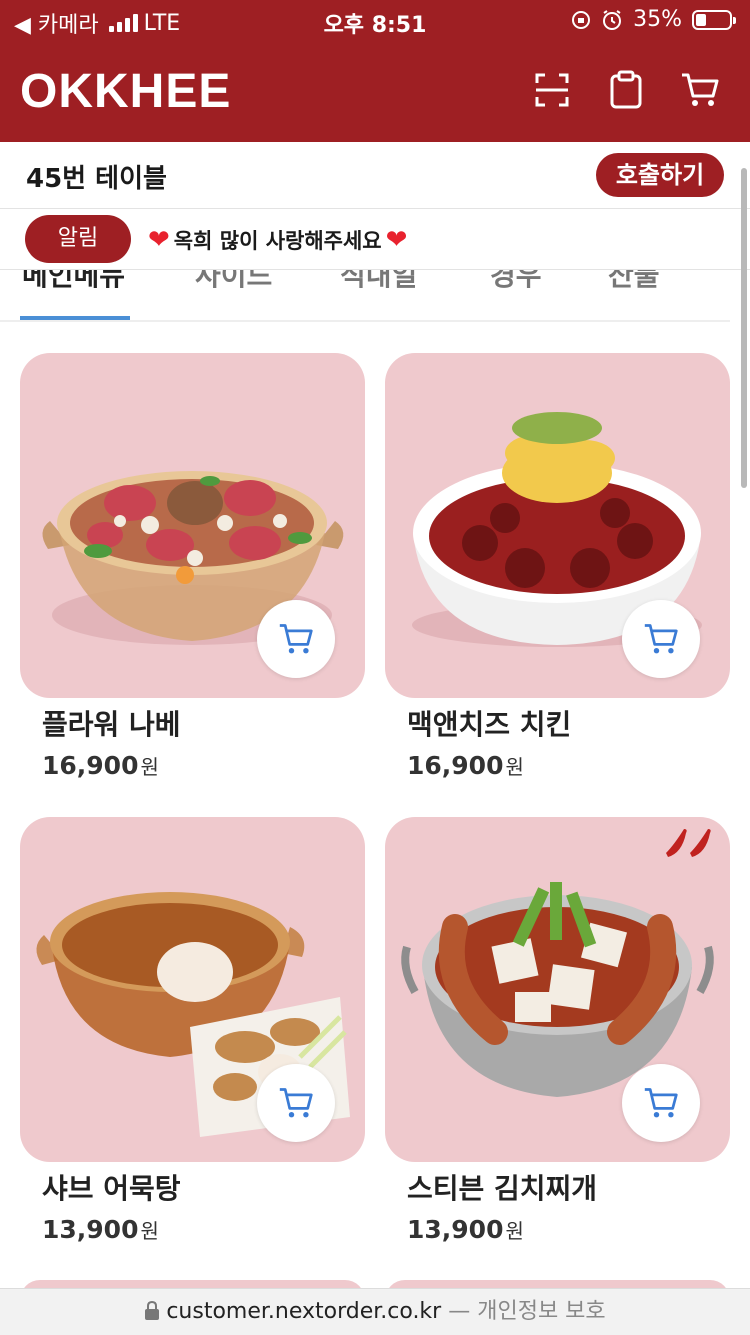 The height and width of the screenshot is (1335, 750). What do you see at coordinates (375, 20) in the screenshot?
I see `status-bar: ◀ 카메라 LTE 오후 8:51 35%` at bounding box center [375, 20].